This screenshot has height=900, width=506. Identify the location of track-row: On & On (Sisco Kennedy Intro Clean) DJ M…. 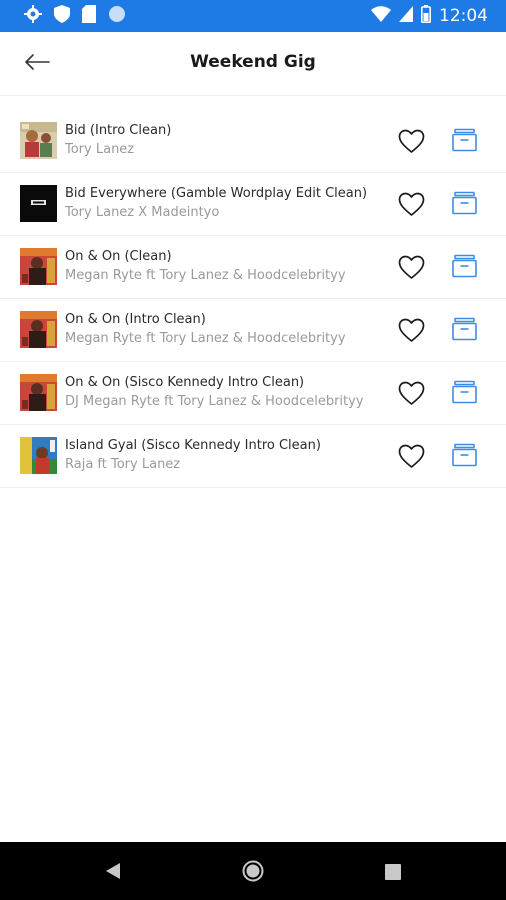
(253, 393).